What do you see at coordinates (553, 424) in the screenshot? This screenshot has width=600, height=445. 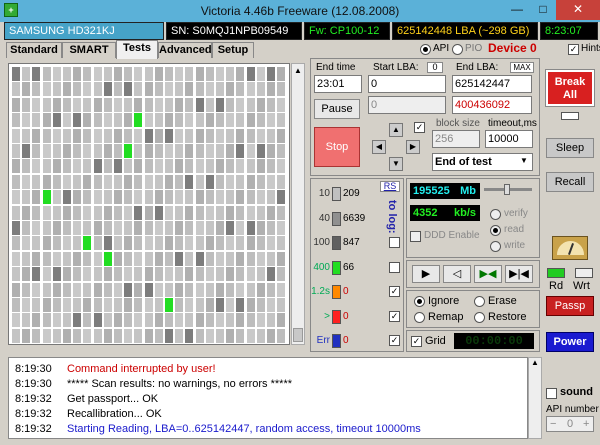 I see `spinner-minus-icon: −` at bounding box center [553, 424].